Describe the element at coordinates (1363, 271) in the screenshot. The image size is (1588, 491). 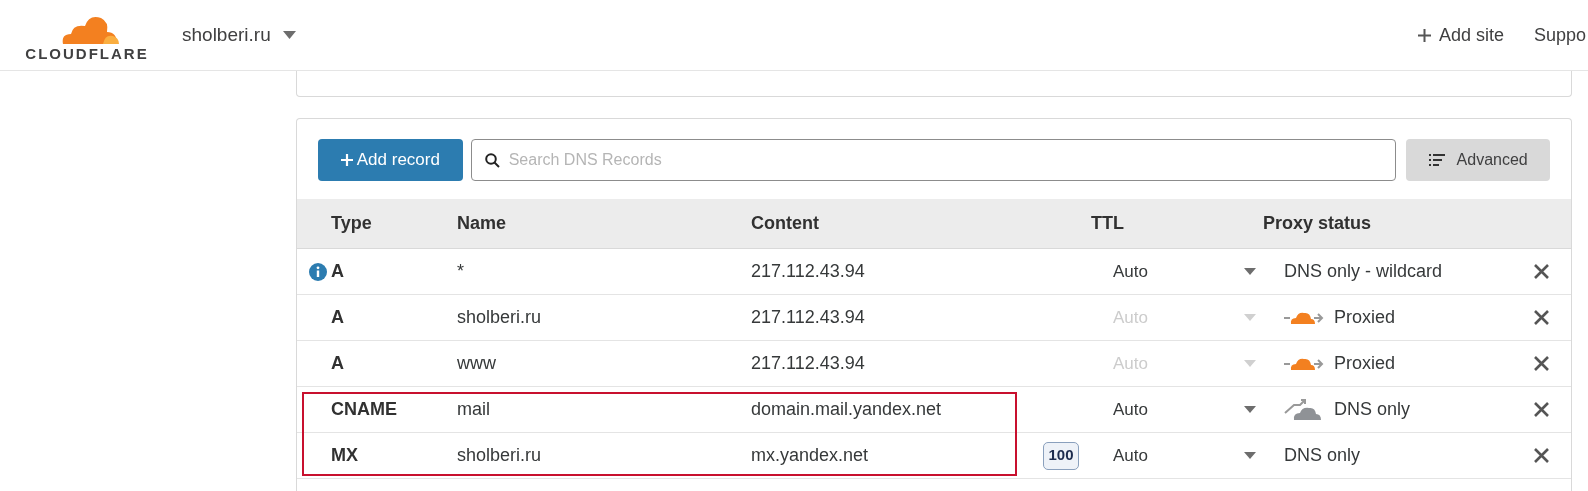
I see `proxy-status: DNS only - wildcard` at that location.